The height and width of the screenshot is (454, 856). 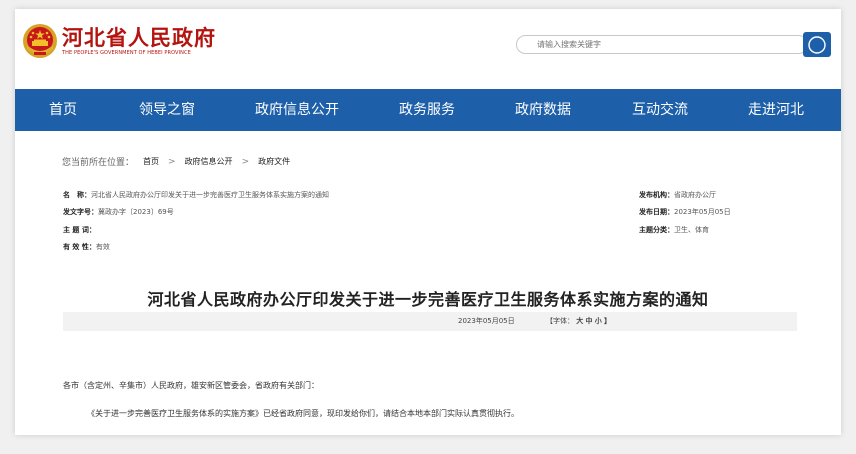 What do you see at coordinates (691, 230) in the screenshot?
I see `meta-category-value: 卫生、体育` at bounding box center [691, 230].